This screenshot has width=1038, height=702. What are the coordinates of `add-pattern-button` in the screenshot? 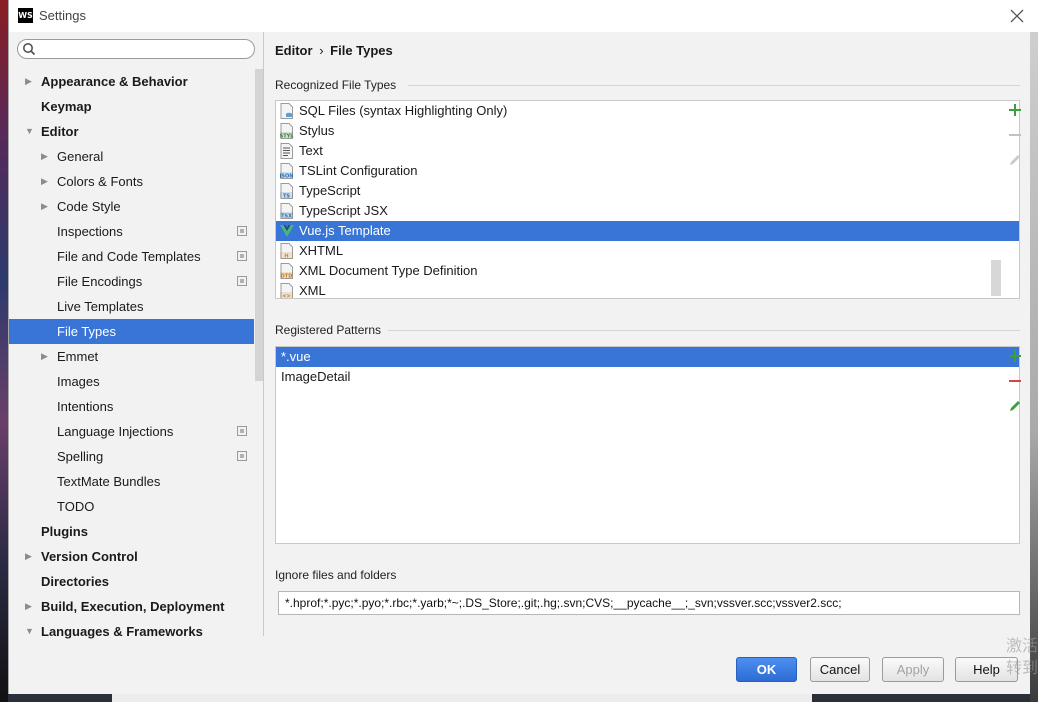 It's located at (1015, 359).